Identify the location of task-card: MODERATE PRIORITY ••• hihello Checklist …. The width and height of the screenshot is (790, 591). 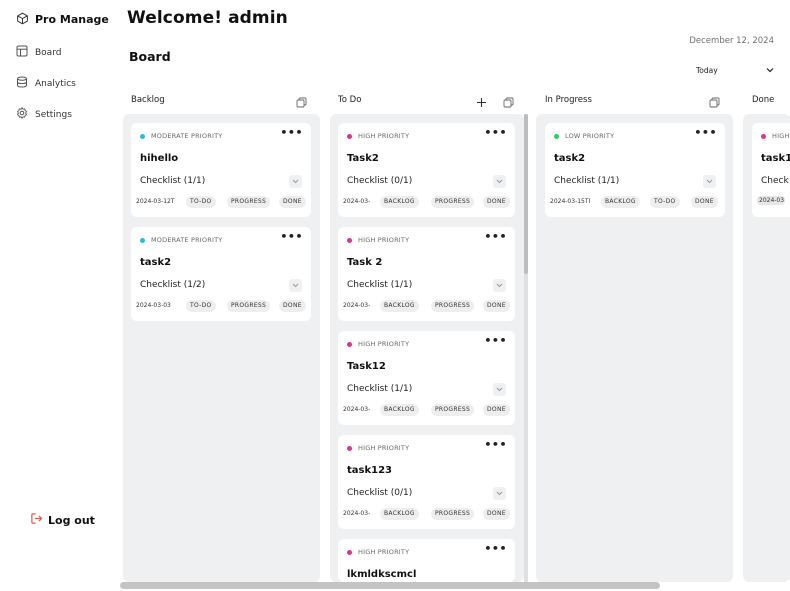
(221, 170).